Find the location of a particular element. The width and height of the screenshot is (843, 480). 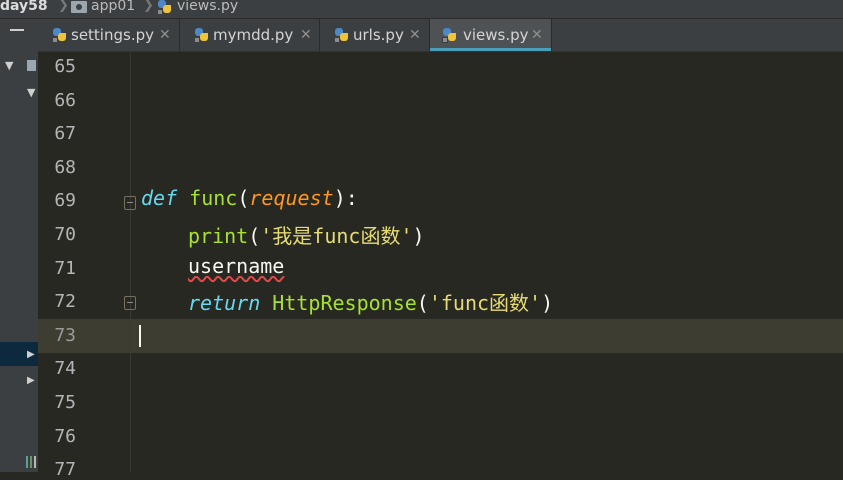

code-line: return HttpResponse('func函数') is located at coordinates (370, 301).